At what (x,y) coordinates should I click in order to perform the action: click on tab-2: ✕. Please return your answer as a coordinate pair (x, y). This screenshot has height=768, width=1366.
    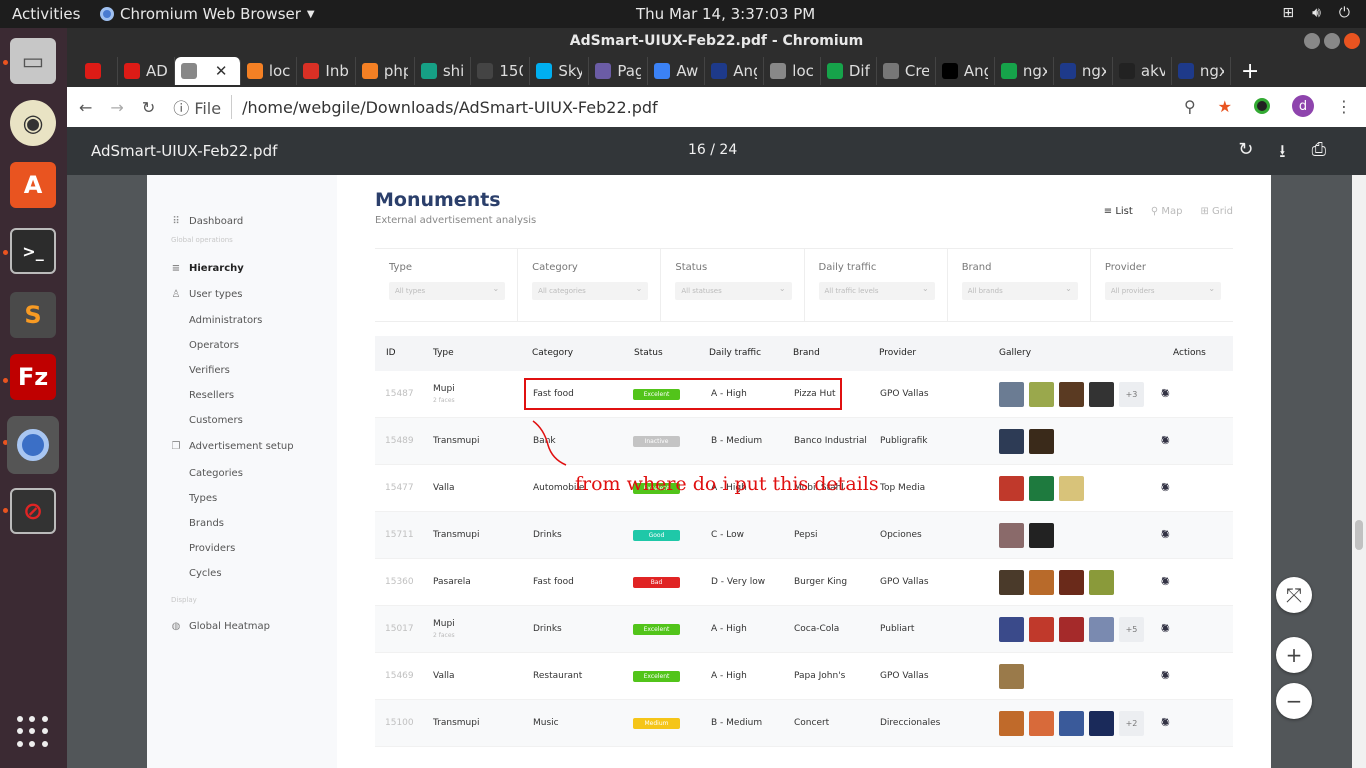
    Looking at the image, I should click on (207, 71).